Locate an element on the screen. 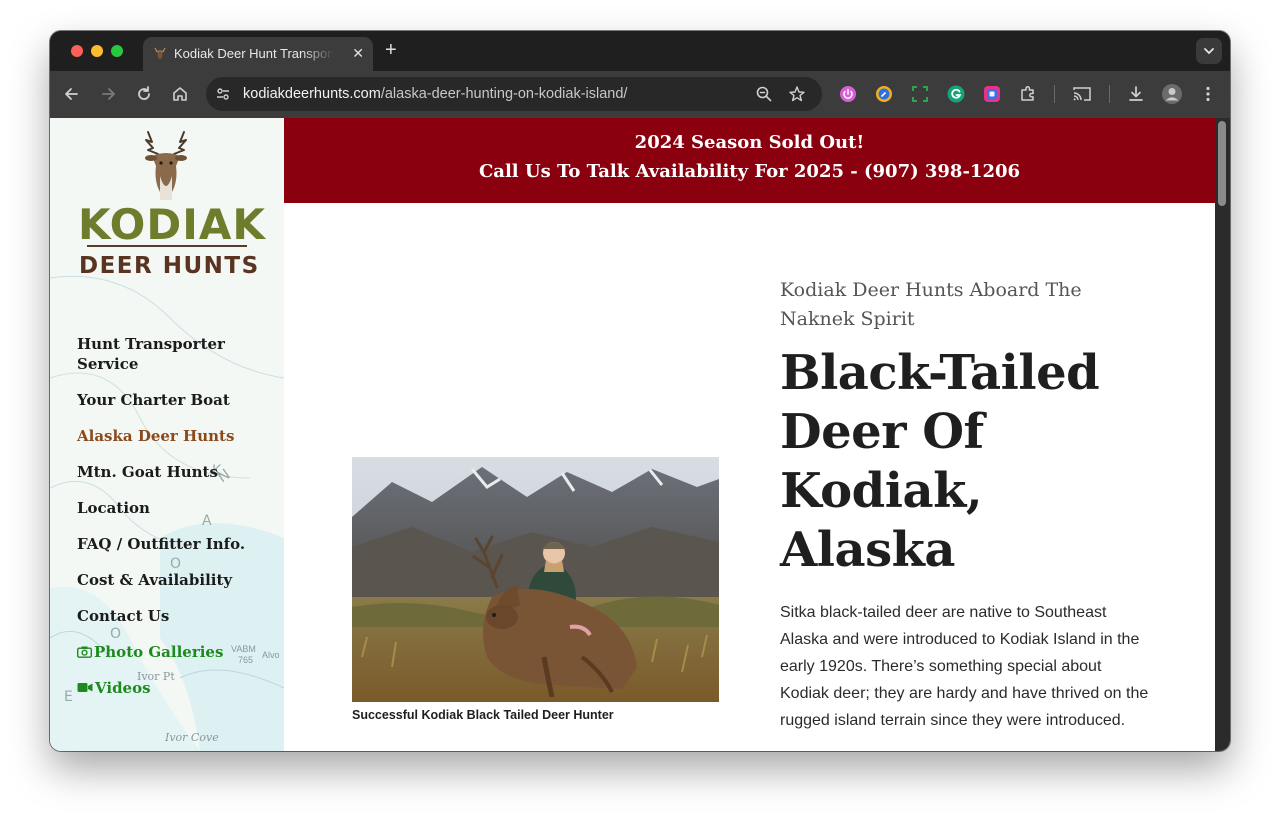  tab-search-button is located at coordinates (1209, 51).